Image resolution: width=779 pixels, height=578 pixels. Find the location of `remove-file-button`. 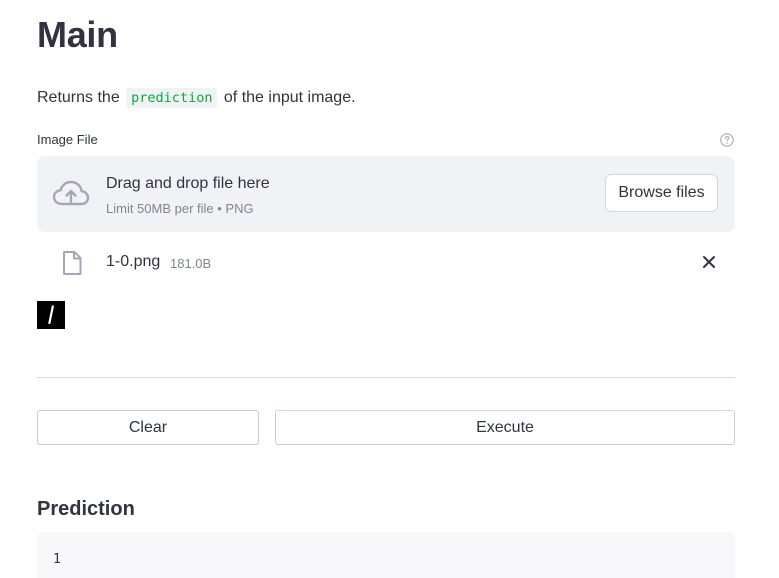

remove-file-button is located at coordinates (709, 262).